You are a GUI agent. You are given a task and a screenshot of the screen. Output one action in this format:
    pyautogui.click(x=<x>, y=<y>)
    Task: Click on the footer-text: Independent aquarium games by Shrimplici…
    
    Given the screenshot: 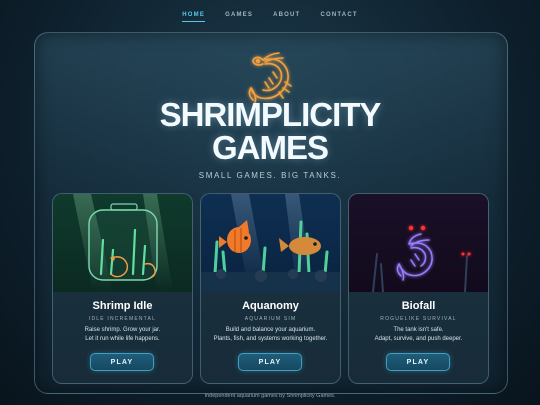 What is the action you would take?
    pyautogui.click(x=270, y=396)
    